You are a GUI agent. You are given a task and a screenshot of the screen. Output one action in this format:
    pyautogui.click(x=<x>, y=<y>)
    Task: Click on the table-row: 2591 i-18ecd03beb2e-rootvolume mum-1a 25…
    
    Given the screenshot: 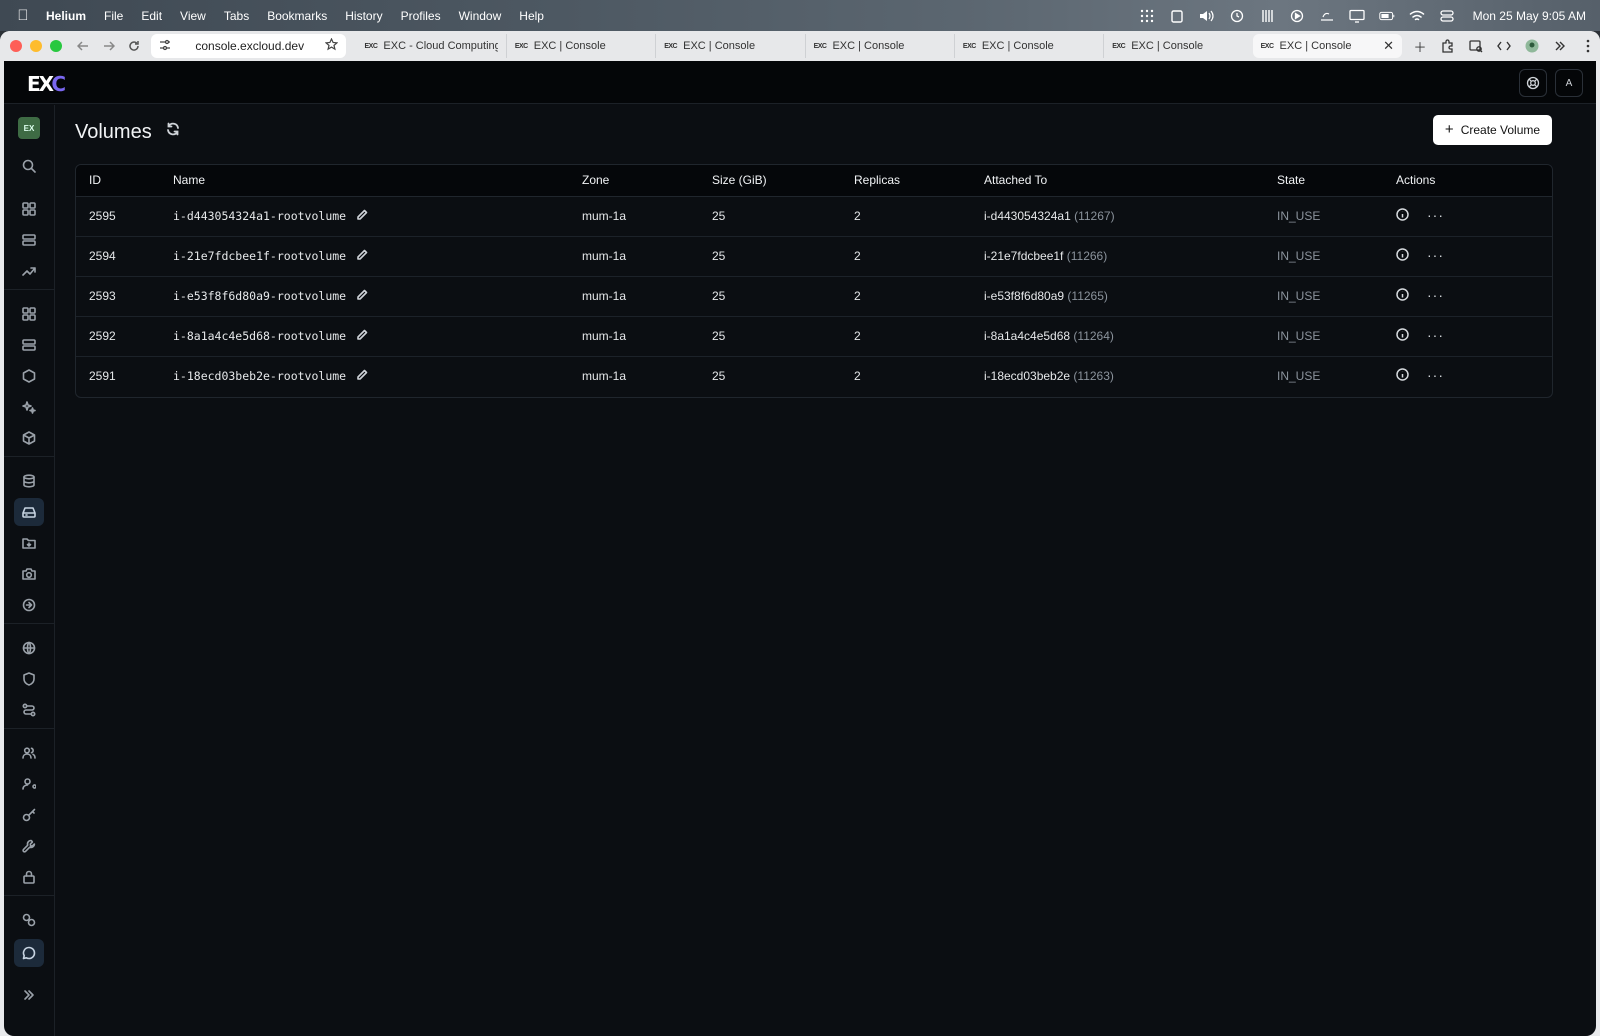 What is the action you would take?
    pyautogui.click(x=814, y=376)
    